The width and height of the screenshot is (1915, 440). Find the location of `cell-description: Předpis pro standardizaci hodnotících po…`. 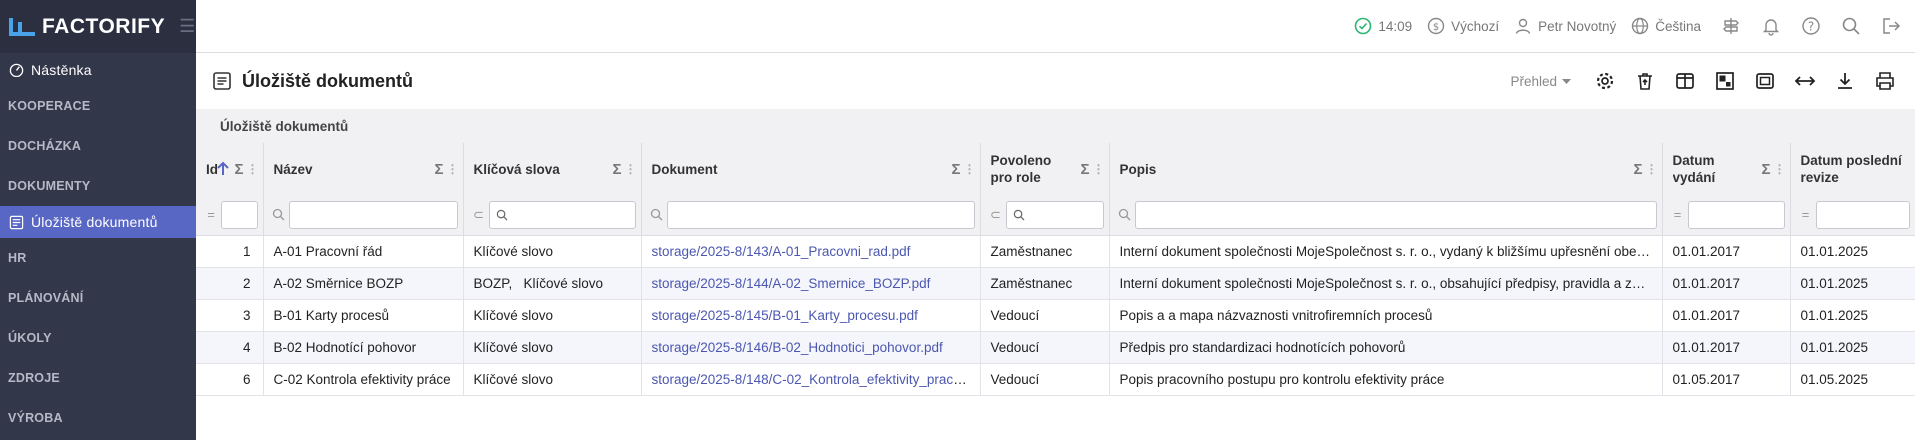

cell-description: Předpis pro standardizaci hodnotících po… is located at coordinates (1386, 347).